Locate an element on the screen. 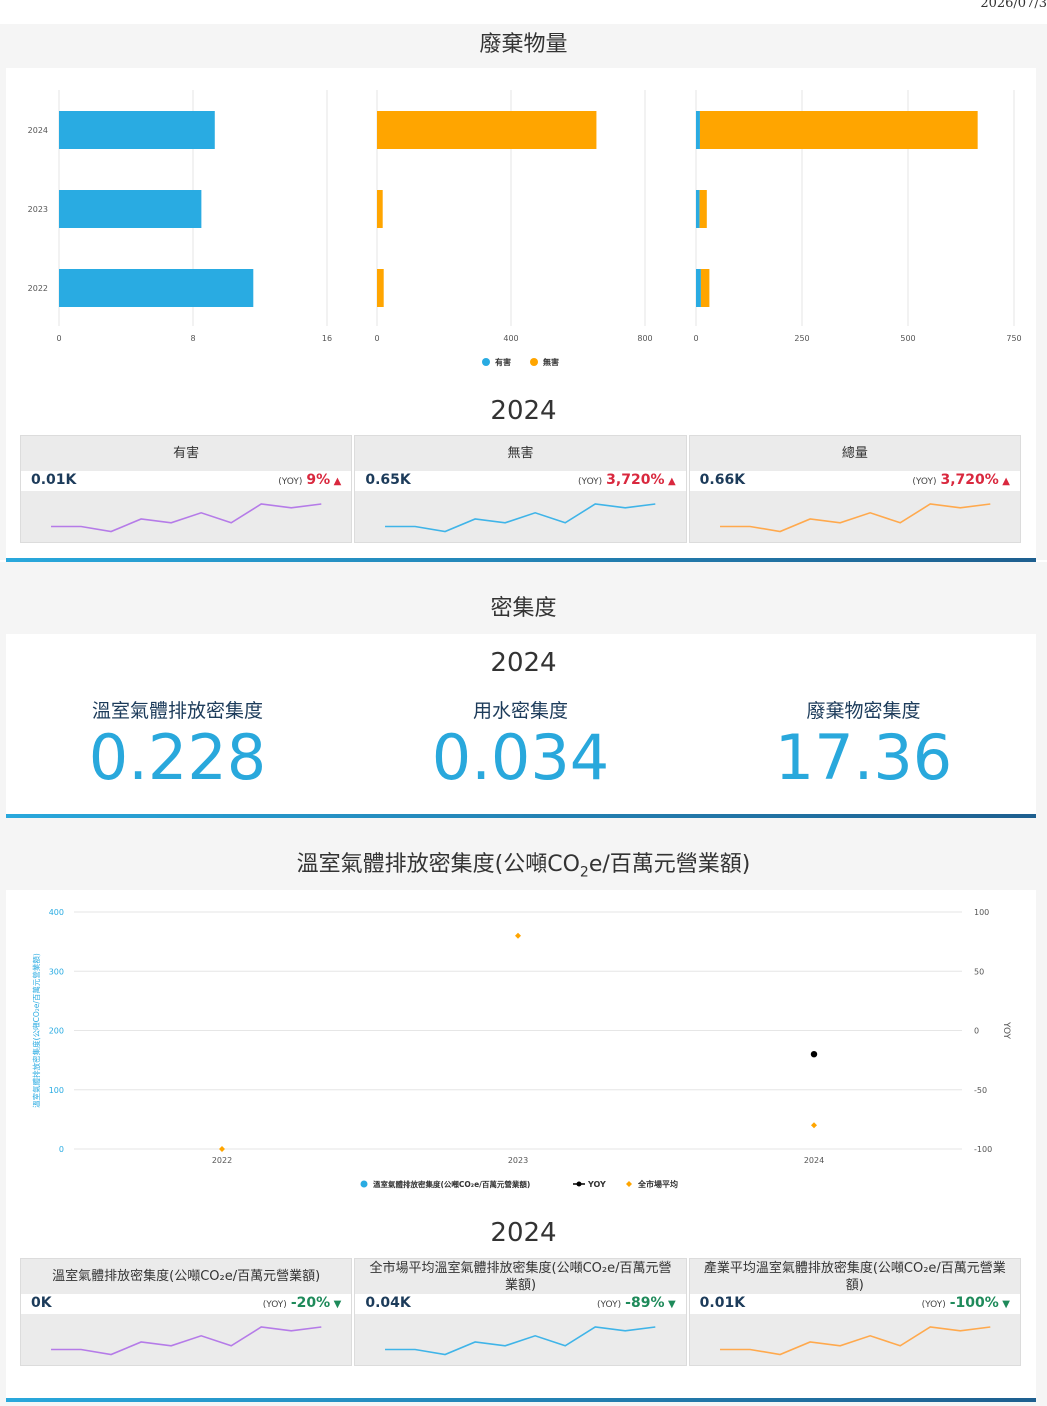  legend-label: 有害 is located at coordinates (503, 362).